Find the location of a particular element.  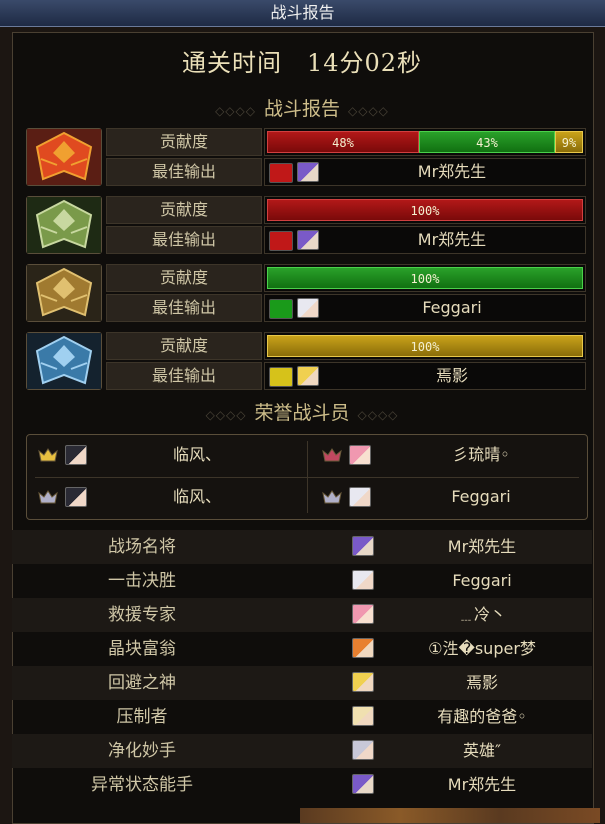

award-title: 回避之神 is located at coordinates (142, 683).